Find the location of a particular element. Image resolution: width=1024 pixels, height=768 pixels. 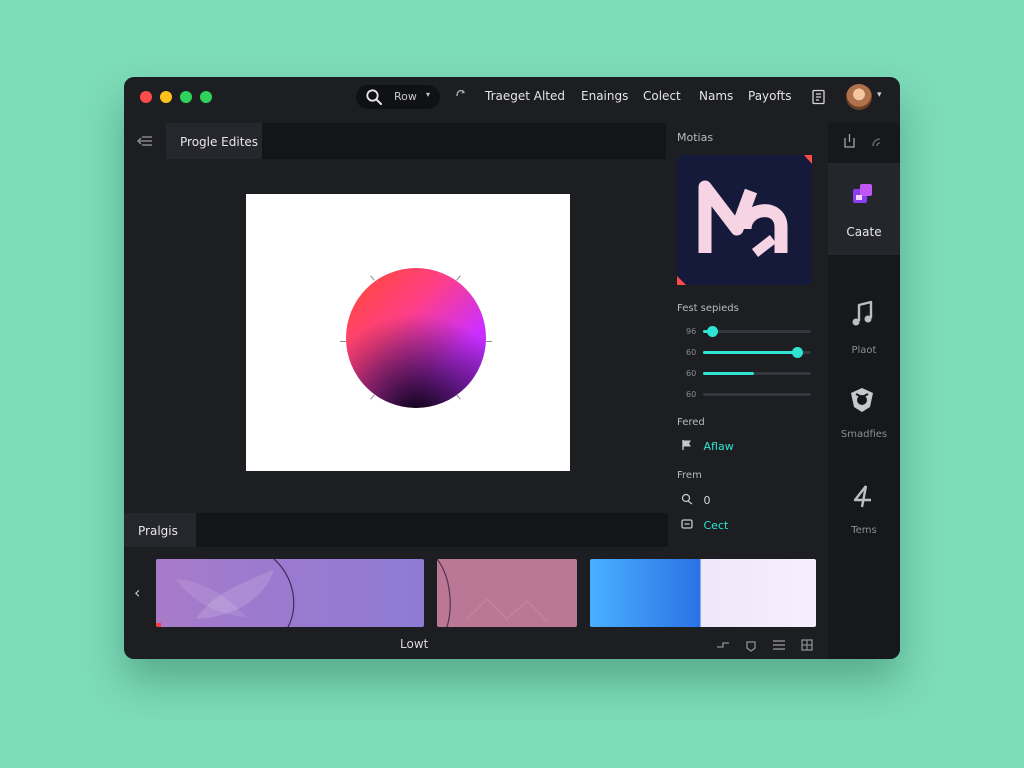

gem-icon is located at coordinates (751, 645).